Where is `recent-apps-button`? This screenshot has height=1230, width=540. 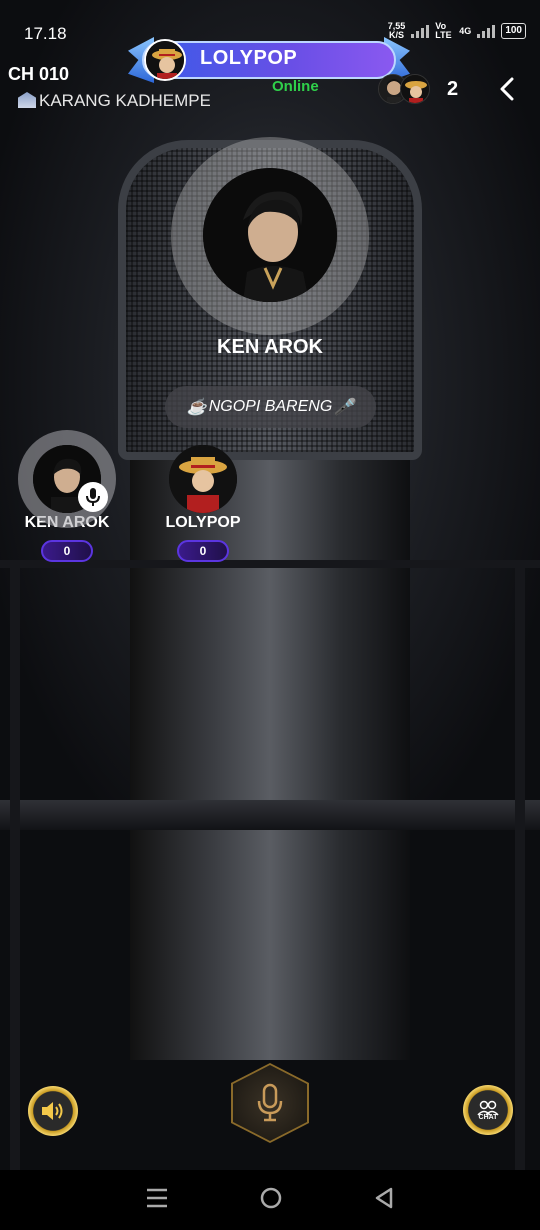
recent-apps-button is located at coordinates (157, 1200).